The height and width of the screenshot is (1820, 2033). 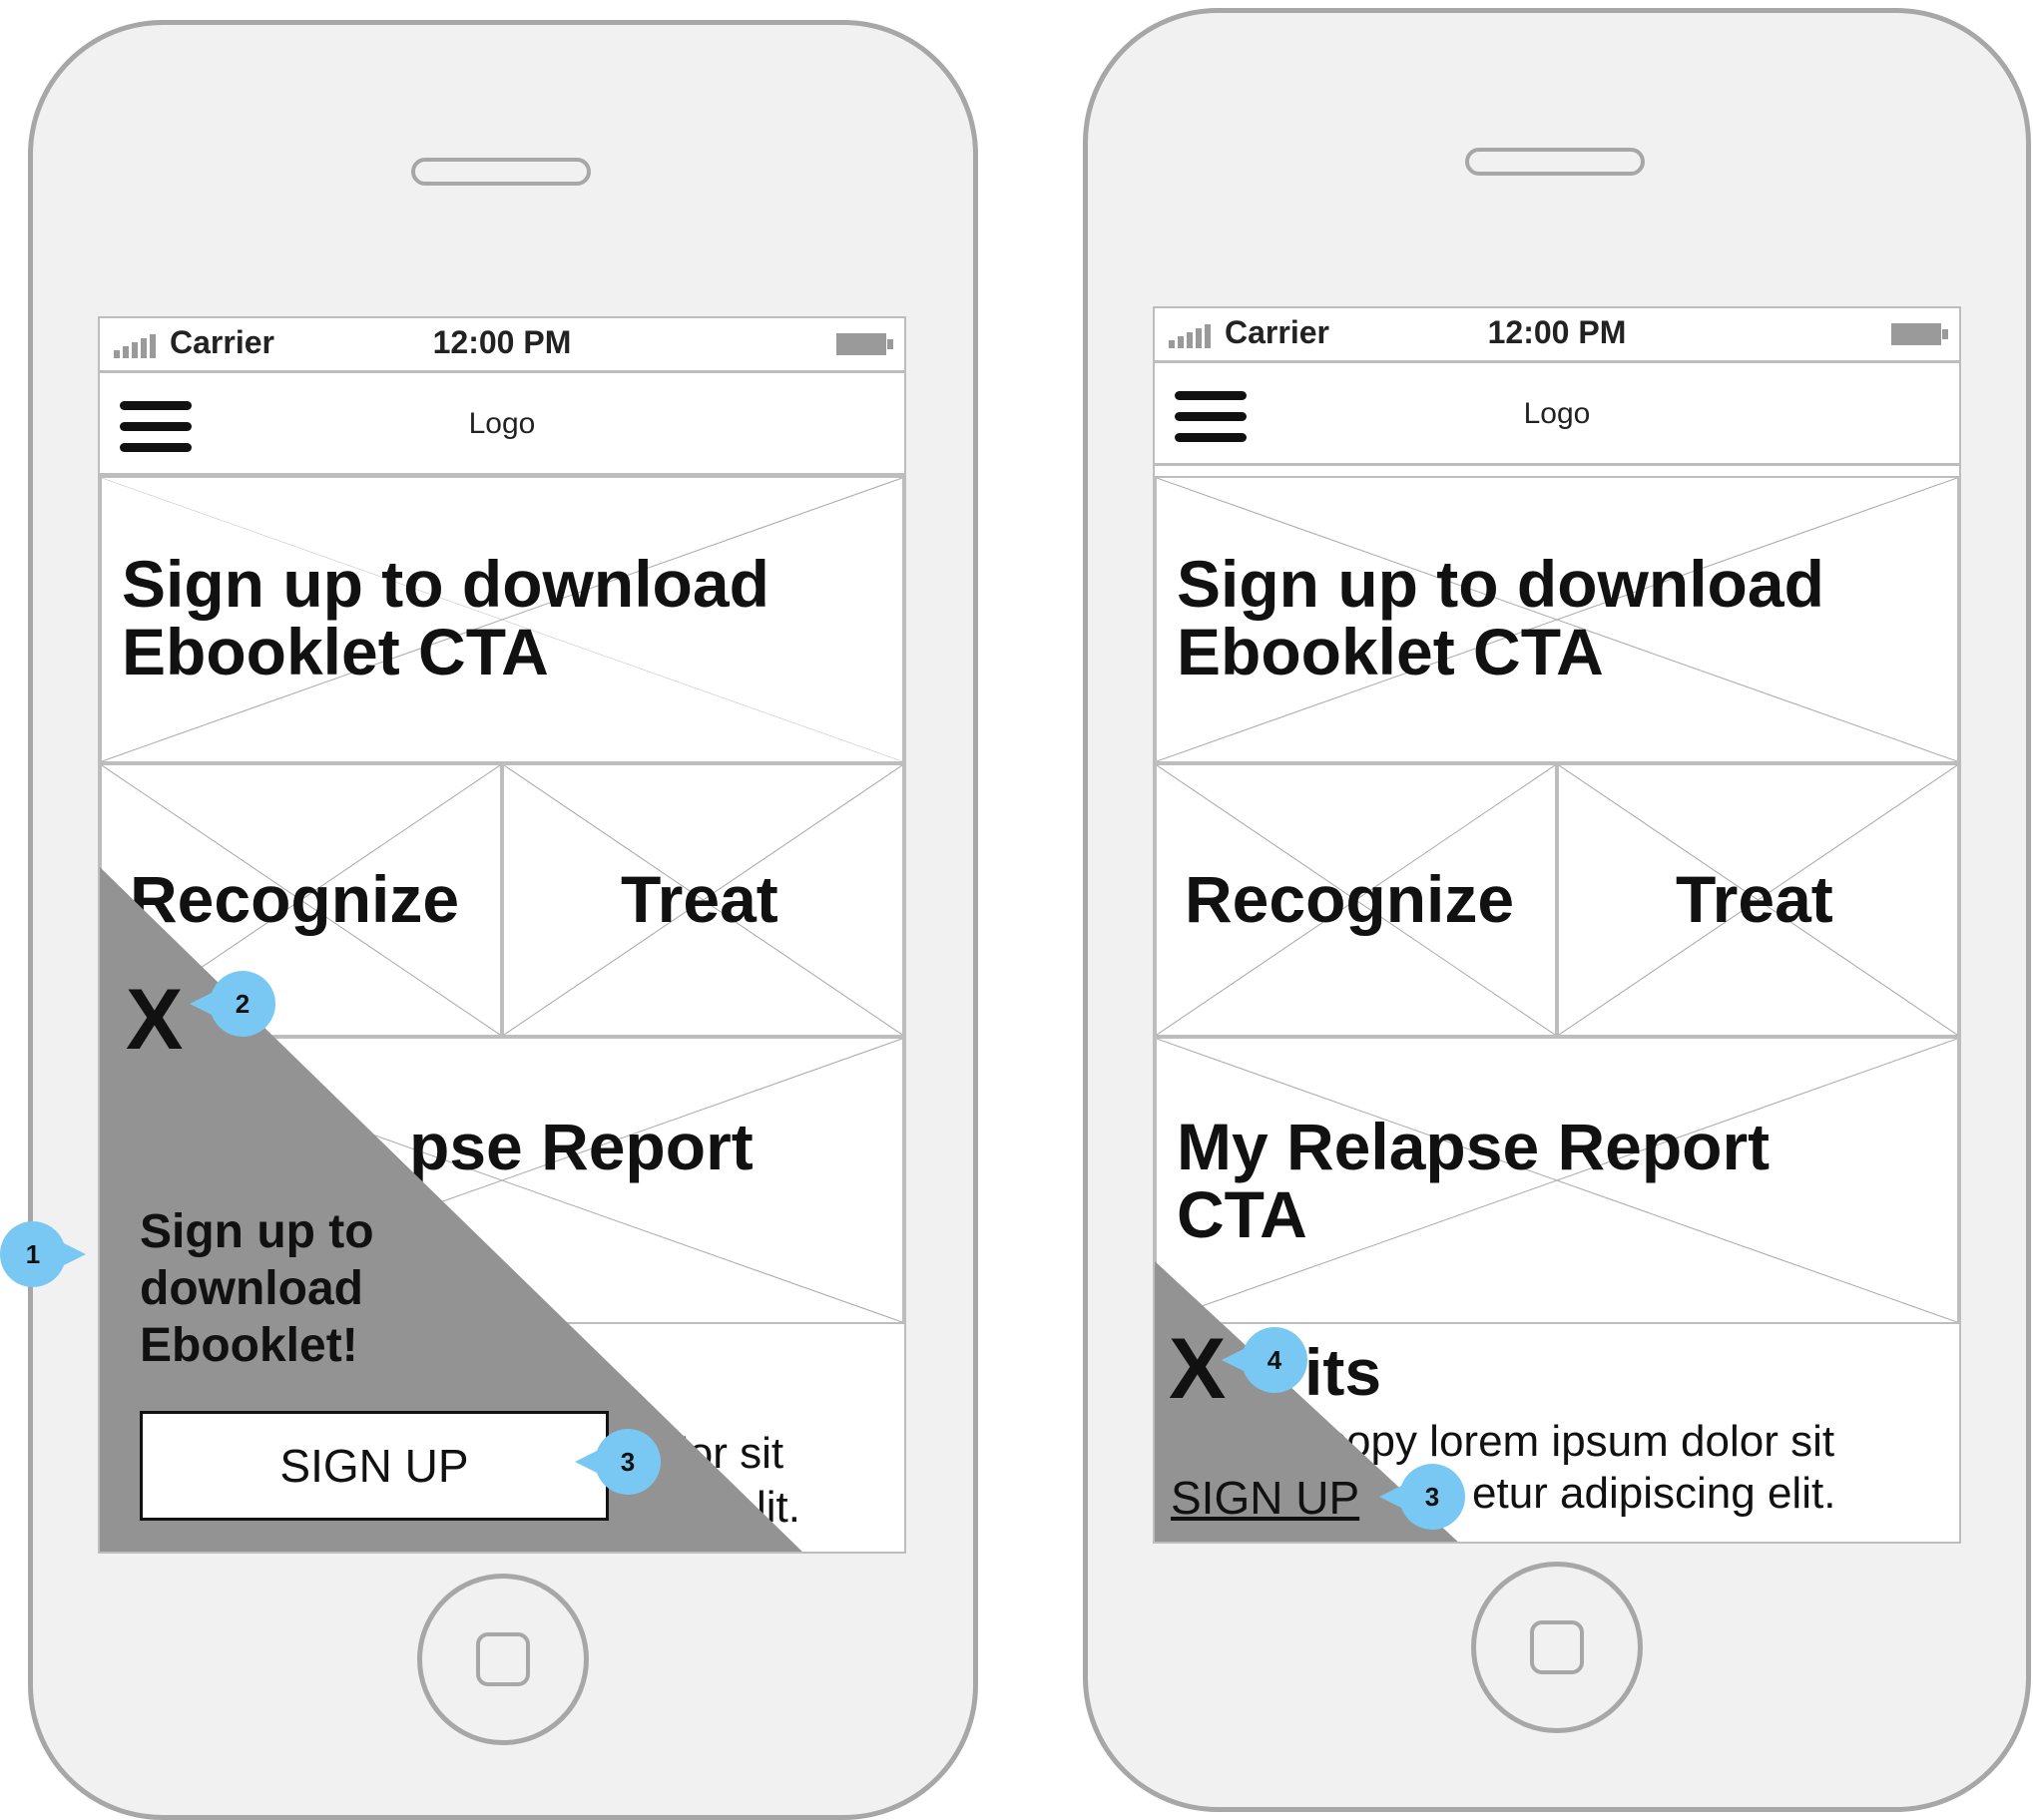 I want to click on signup-link: SIGN UP, so click(x=1265, y=1498).